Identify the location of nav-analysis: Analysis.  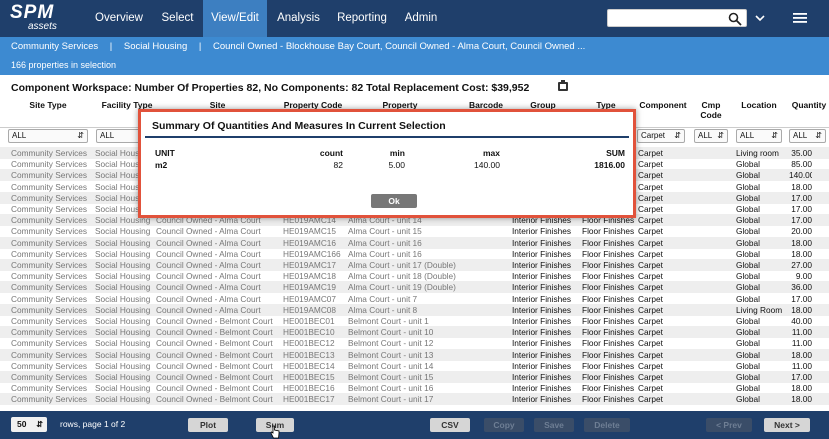
(298, 18).